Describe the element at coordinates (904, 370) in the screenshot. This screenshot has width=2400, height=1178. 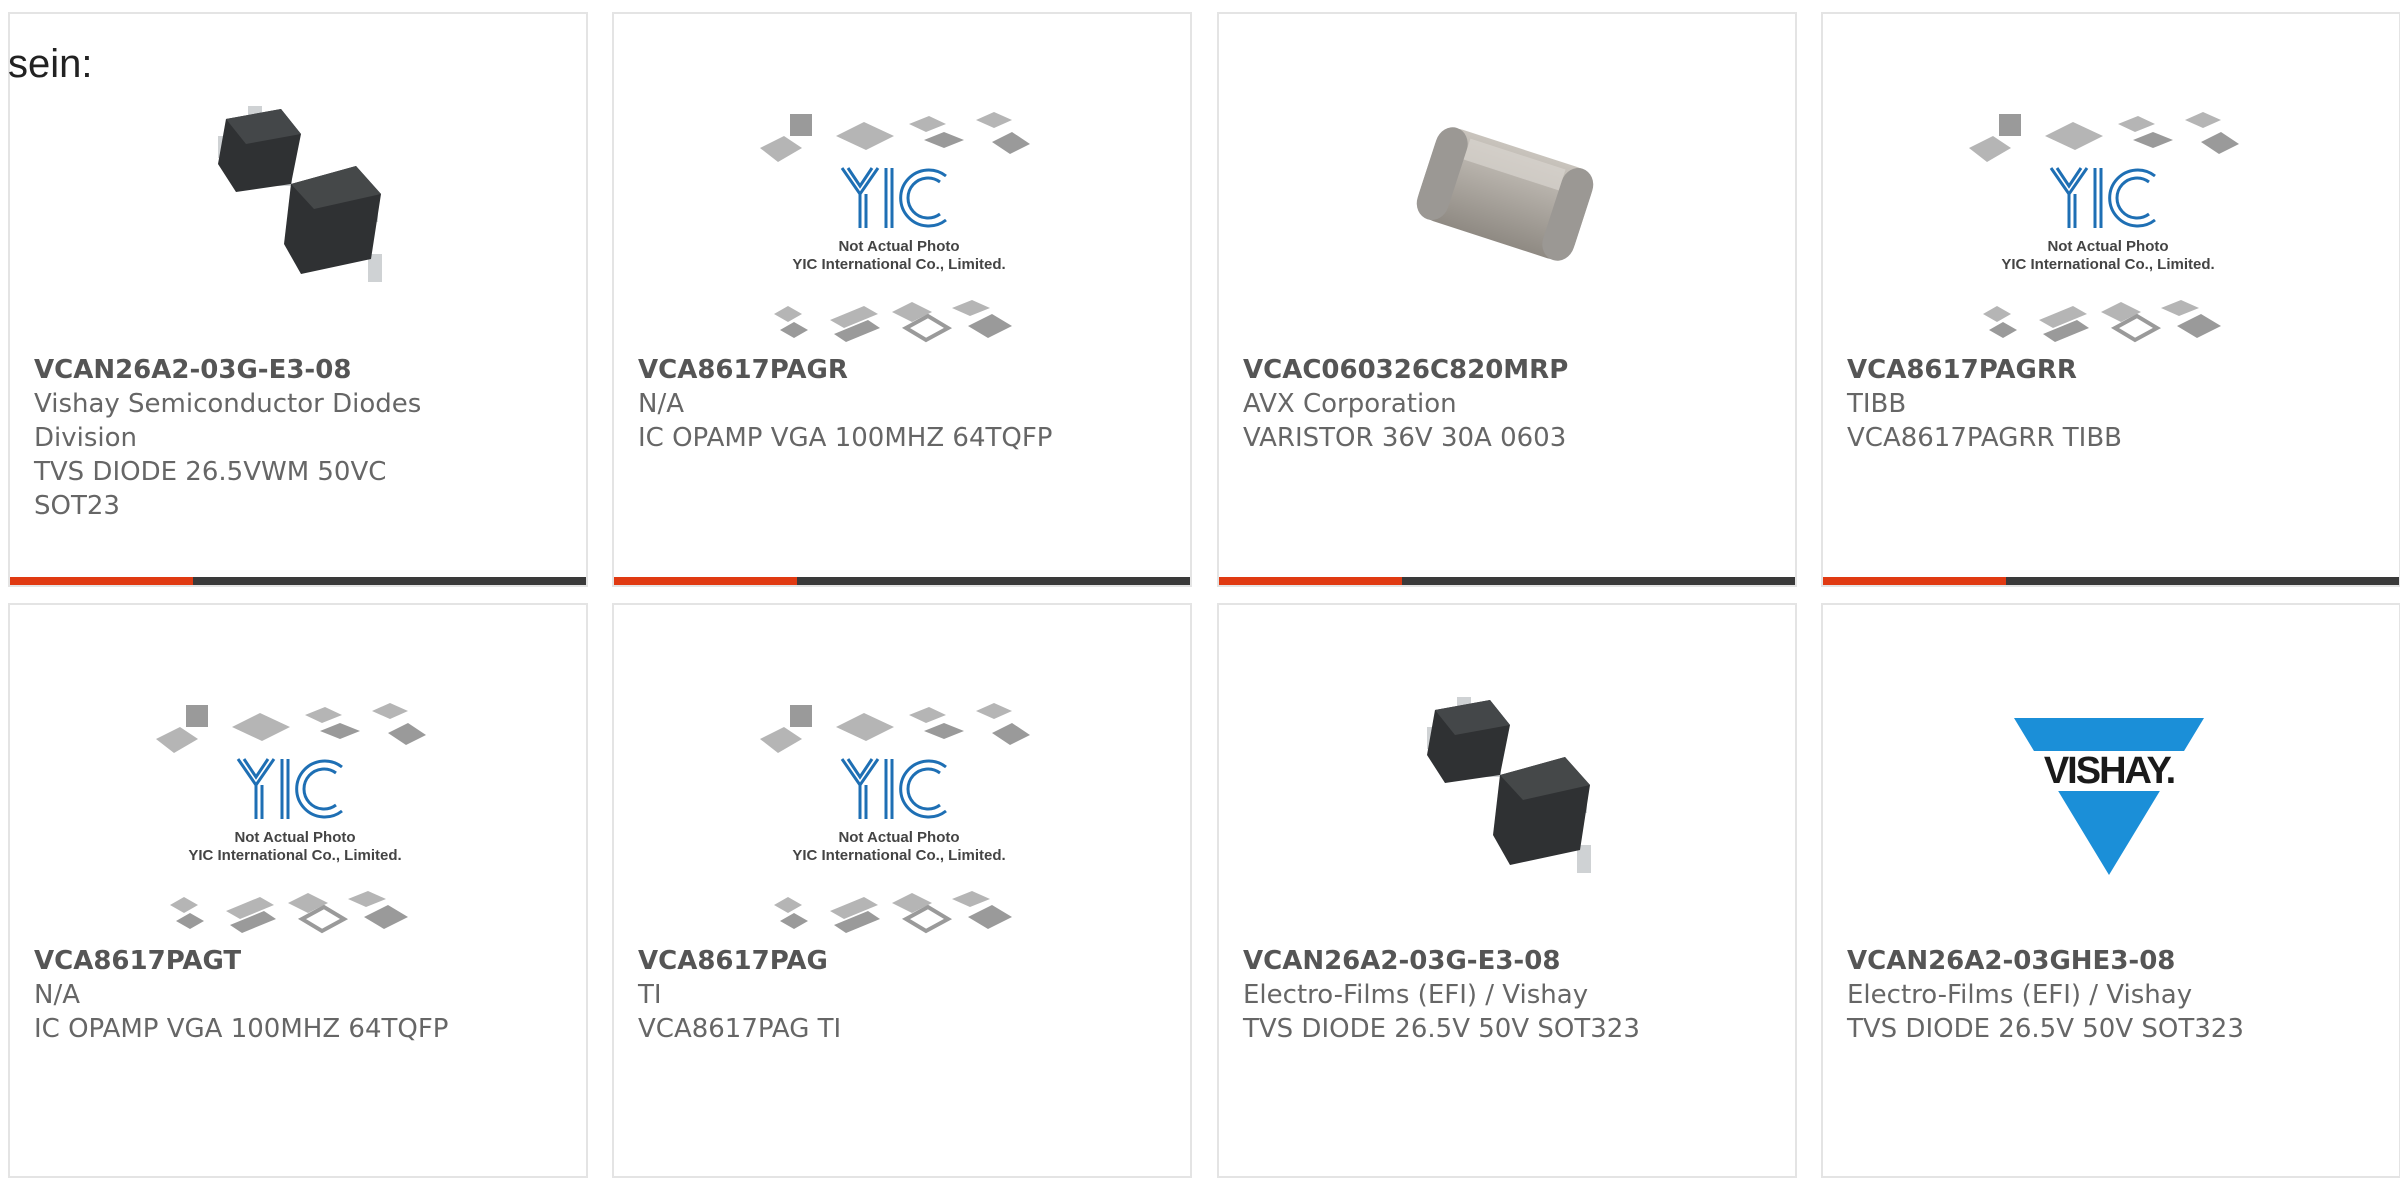
I see `part-number-link: VCA8617PAGR` at that location.